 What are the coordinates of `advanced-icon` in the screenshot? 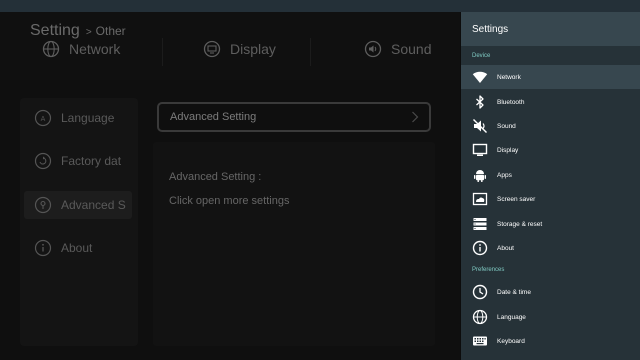 It's located at (43, 205).